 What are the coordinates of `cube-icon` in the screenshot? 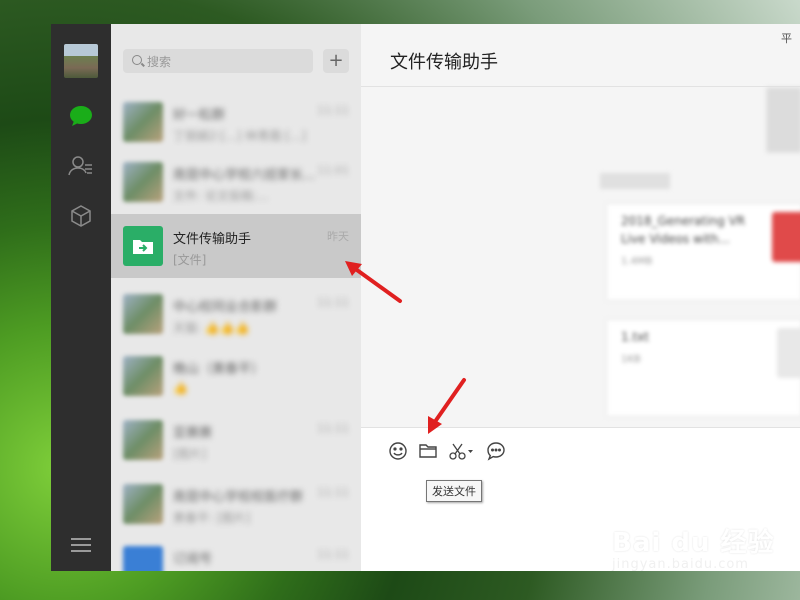 It's located at (81, 216).